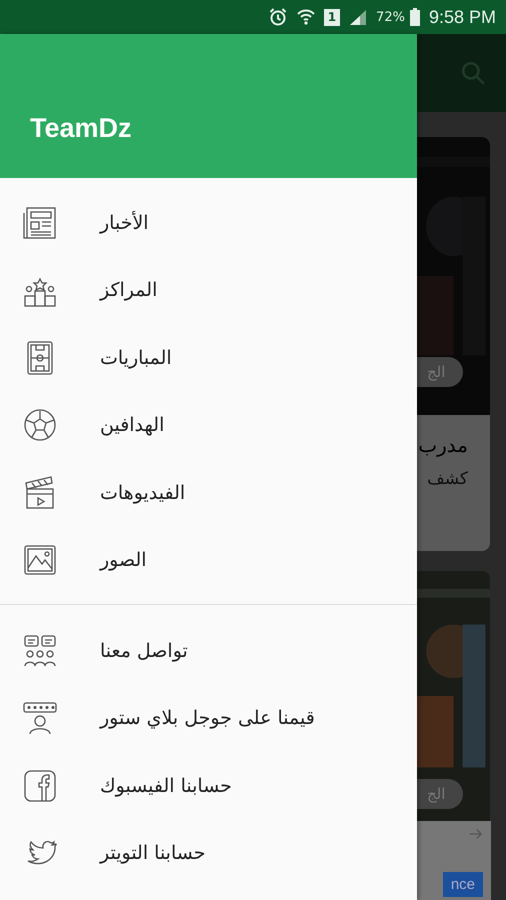  I want to click on sim-badge: 1, so click(332, 17).